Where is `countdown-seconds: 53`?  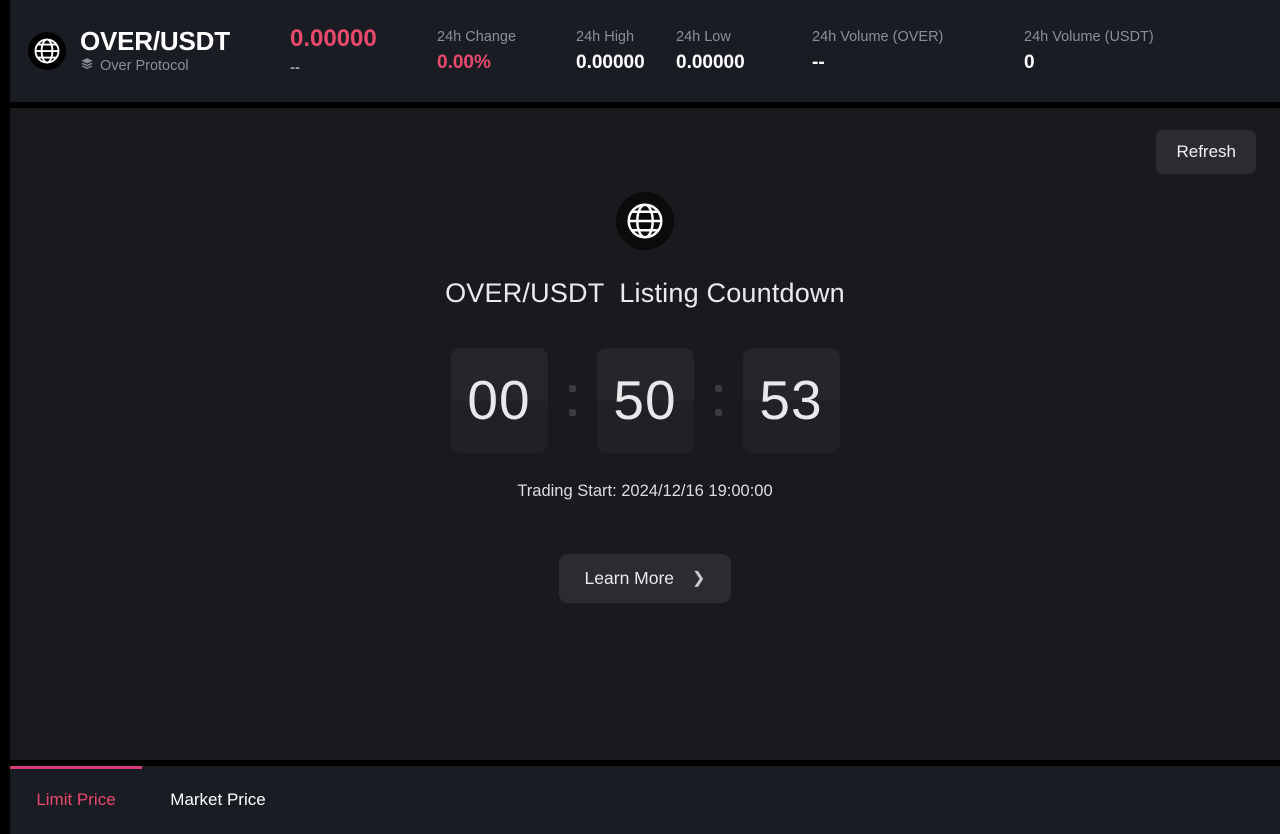
countdown-seconds: 53 is located at coordinates (791, 400).